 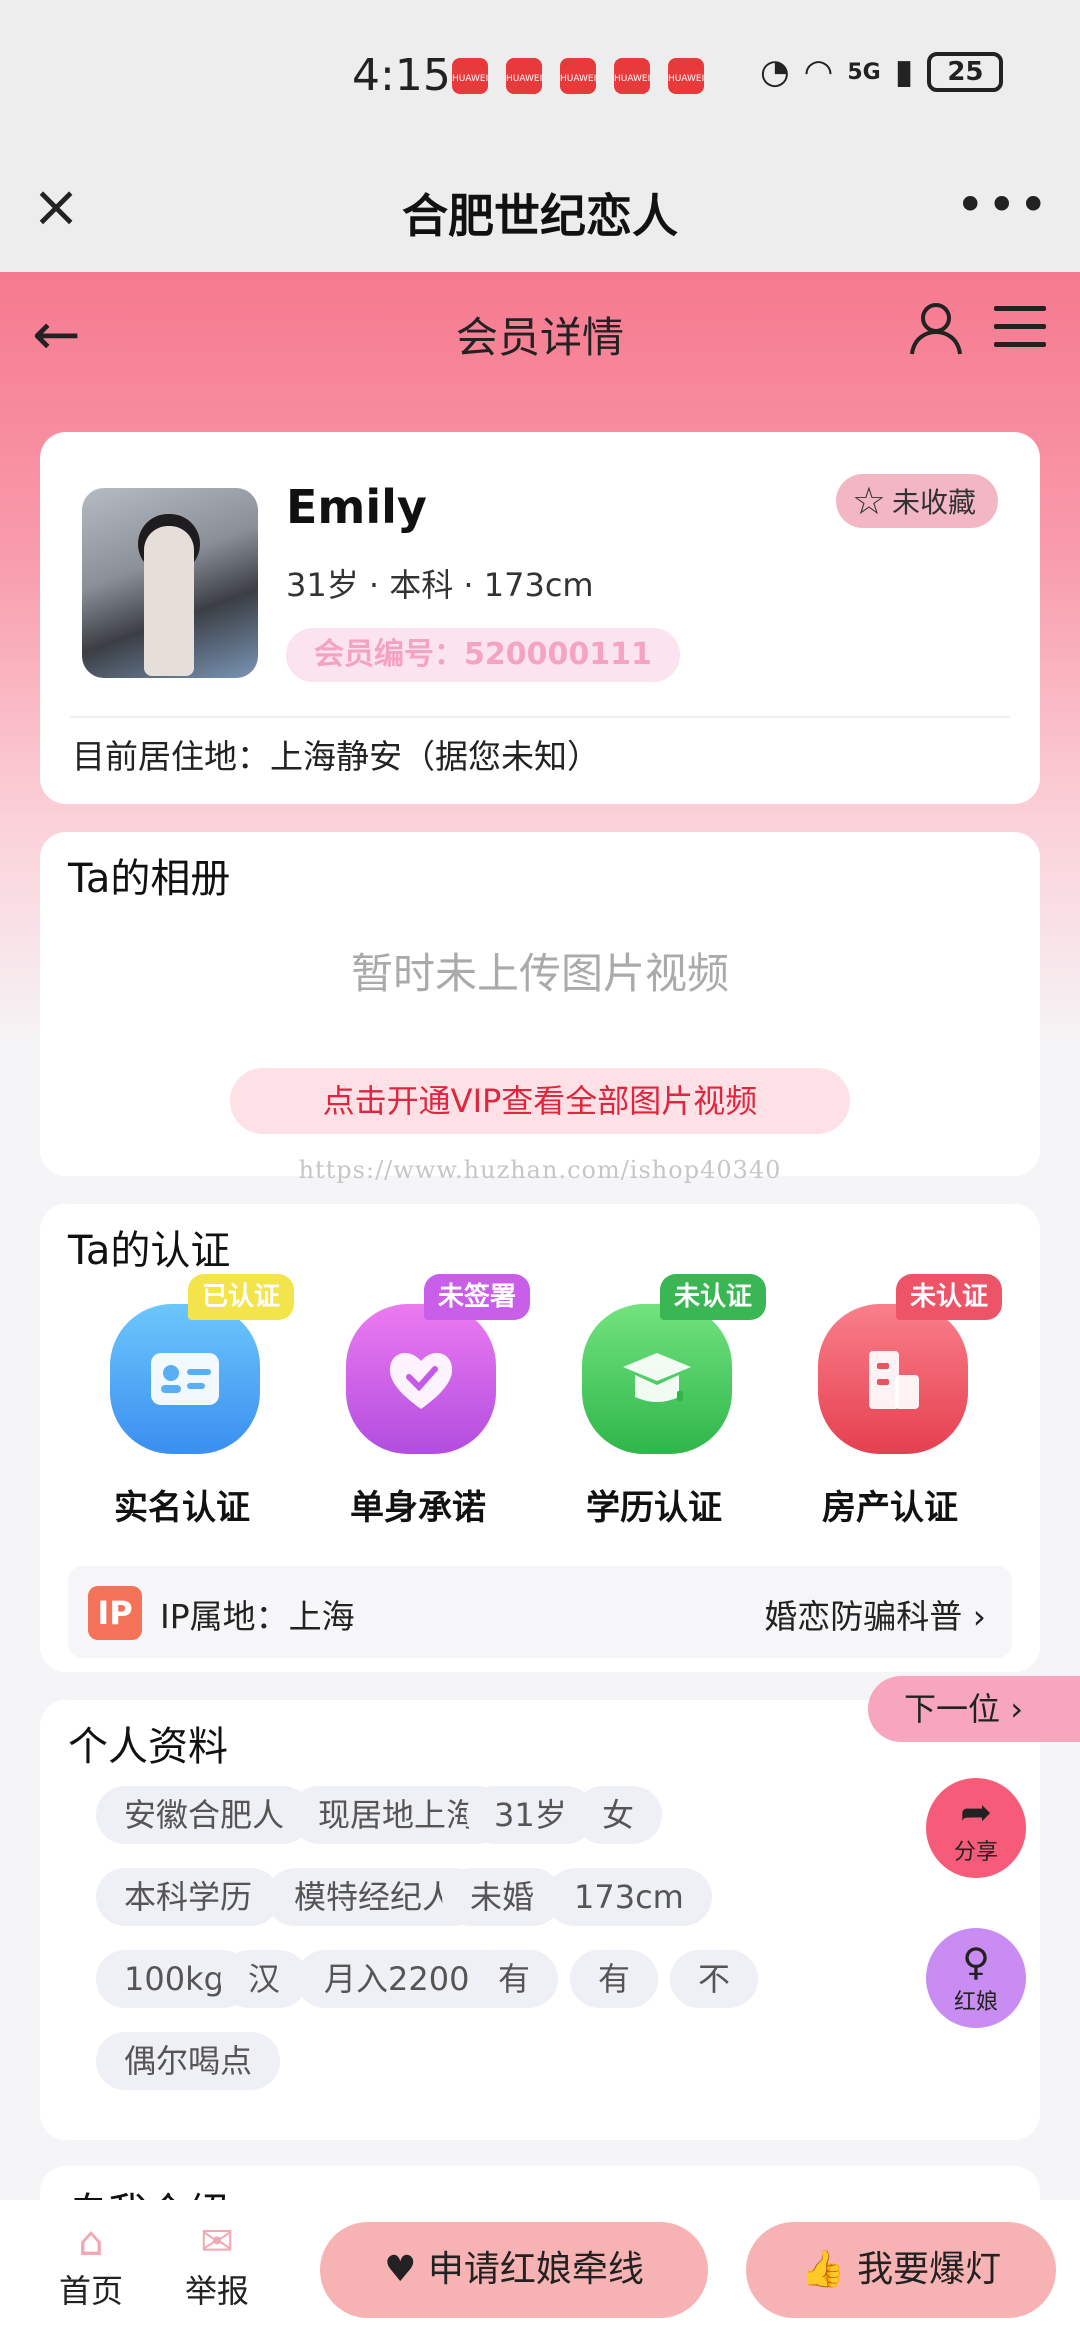 I want to click on signal-icon: ▮, so click(x=904, y=72).